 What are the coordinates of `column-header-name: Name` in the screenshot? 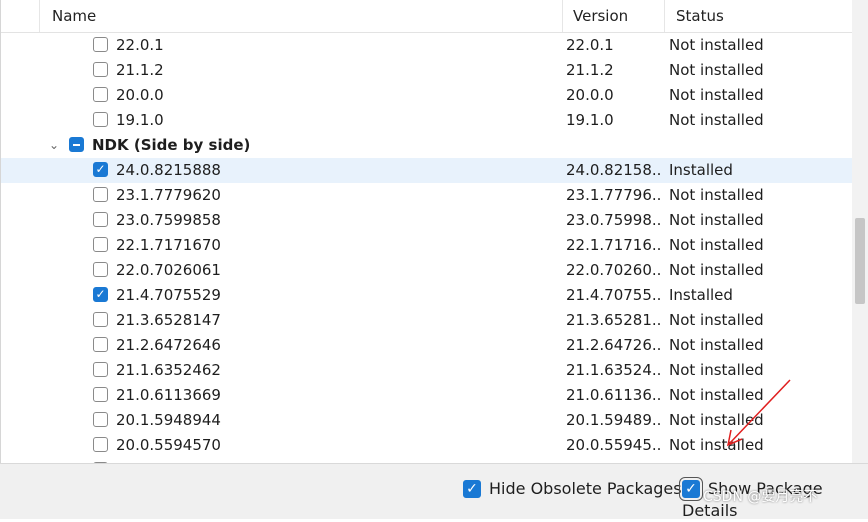 It's located at (300, 16).